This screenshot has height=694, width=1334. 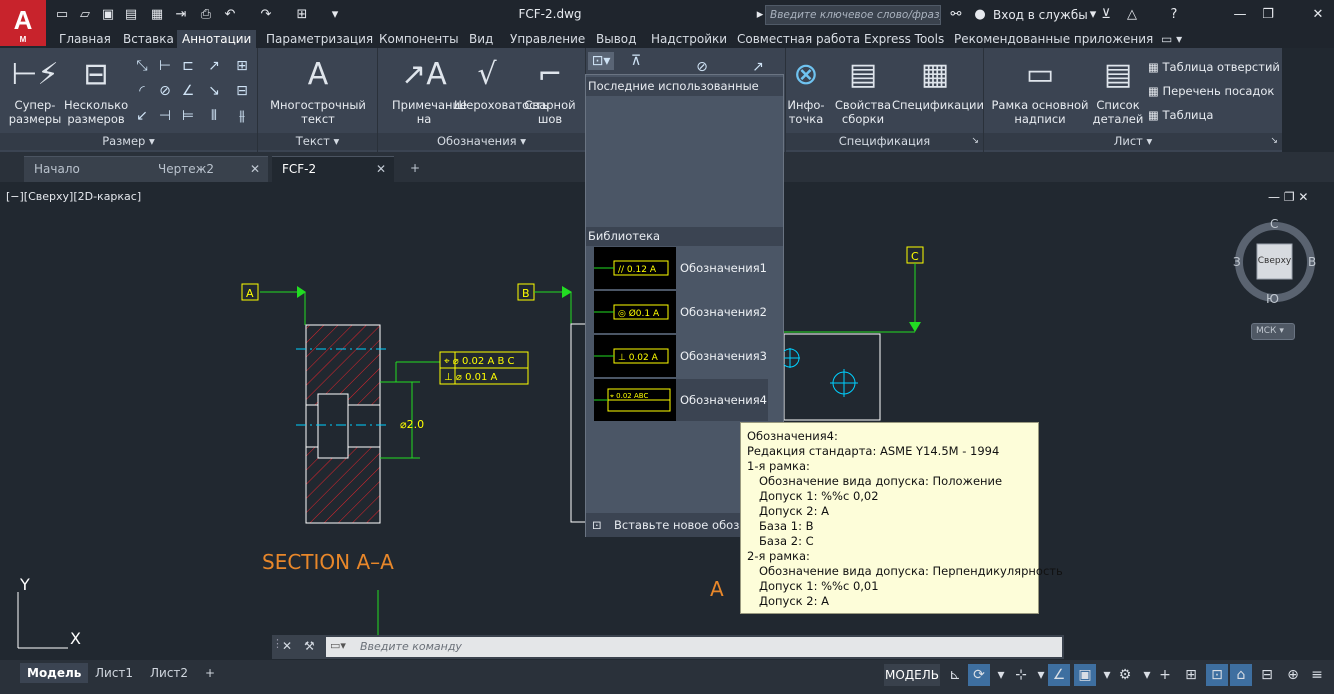 I want to click on assembly-props-button: ▤ Свойства сборки, so click(x=863, y=91).